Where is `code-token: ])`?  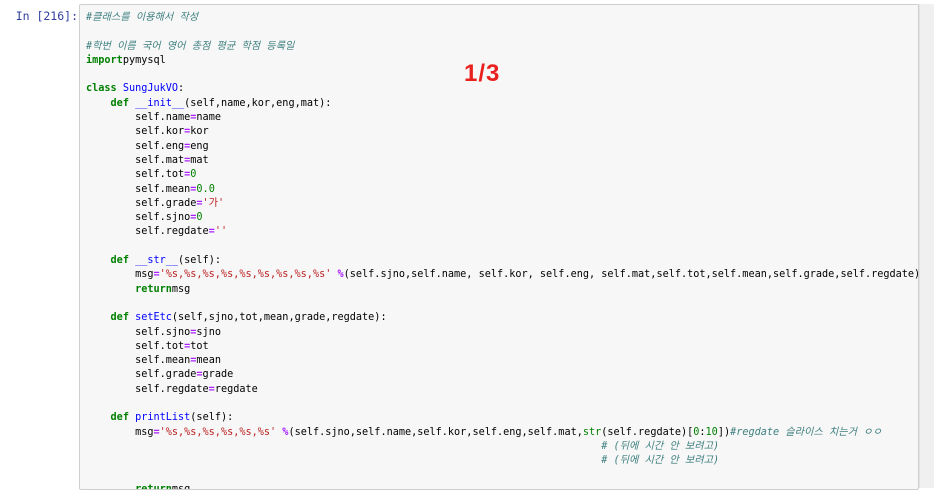 code-token: ]) is located at coordinates (724, 432).